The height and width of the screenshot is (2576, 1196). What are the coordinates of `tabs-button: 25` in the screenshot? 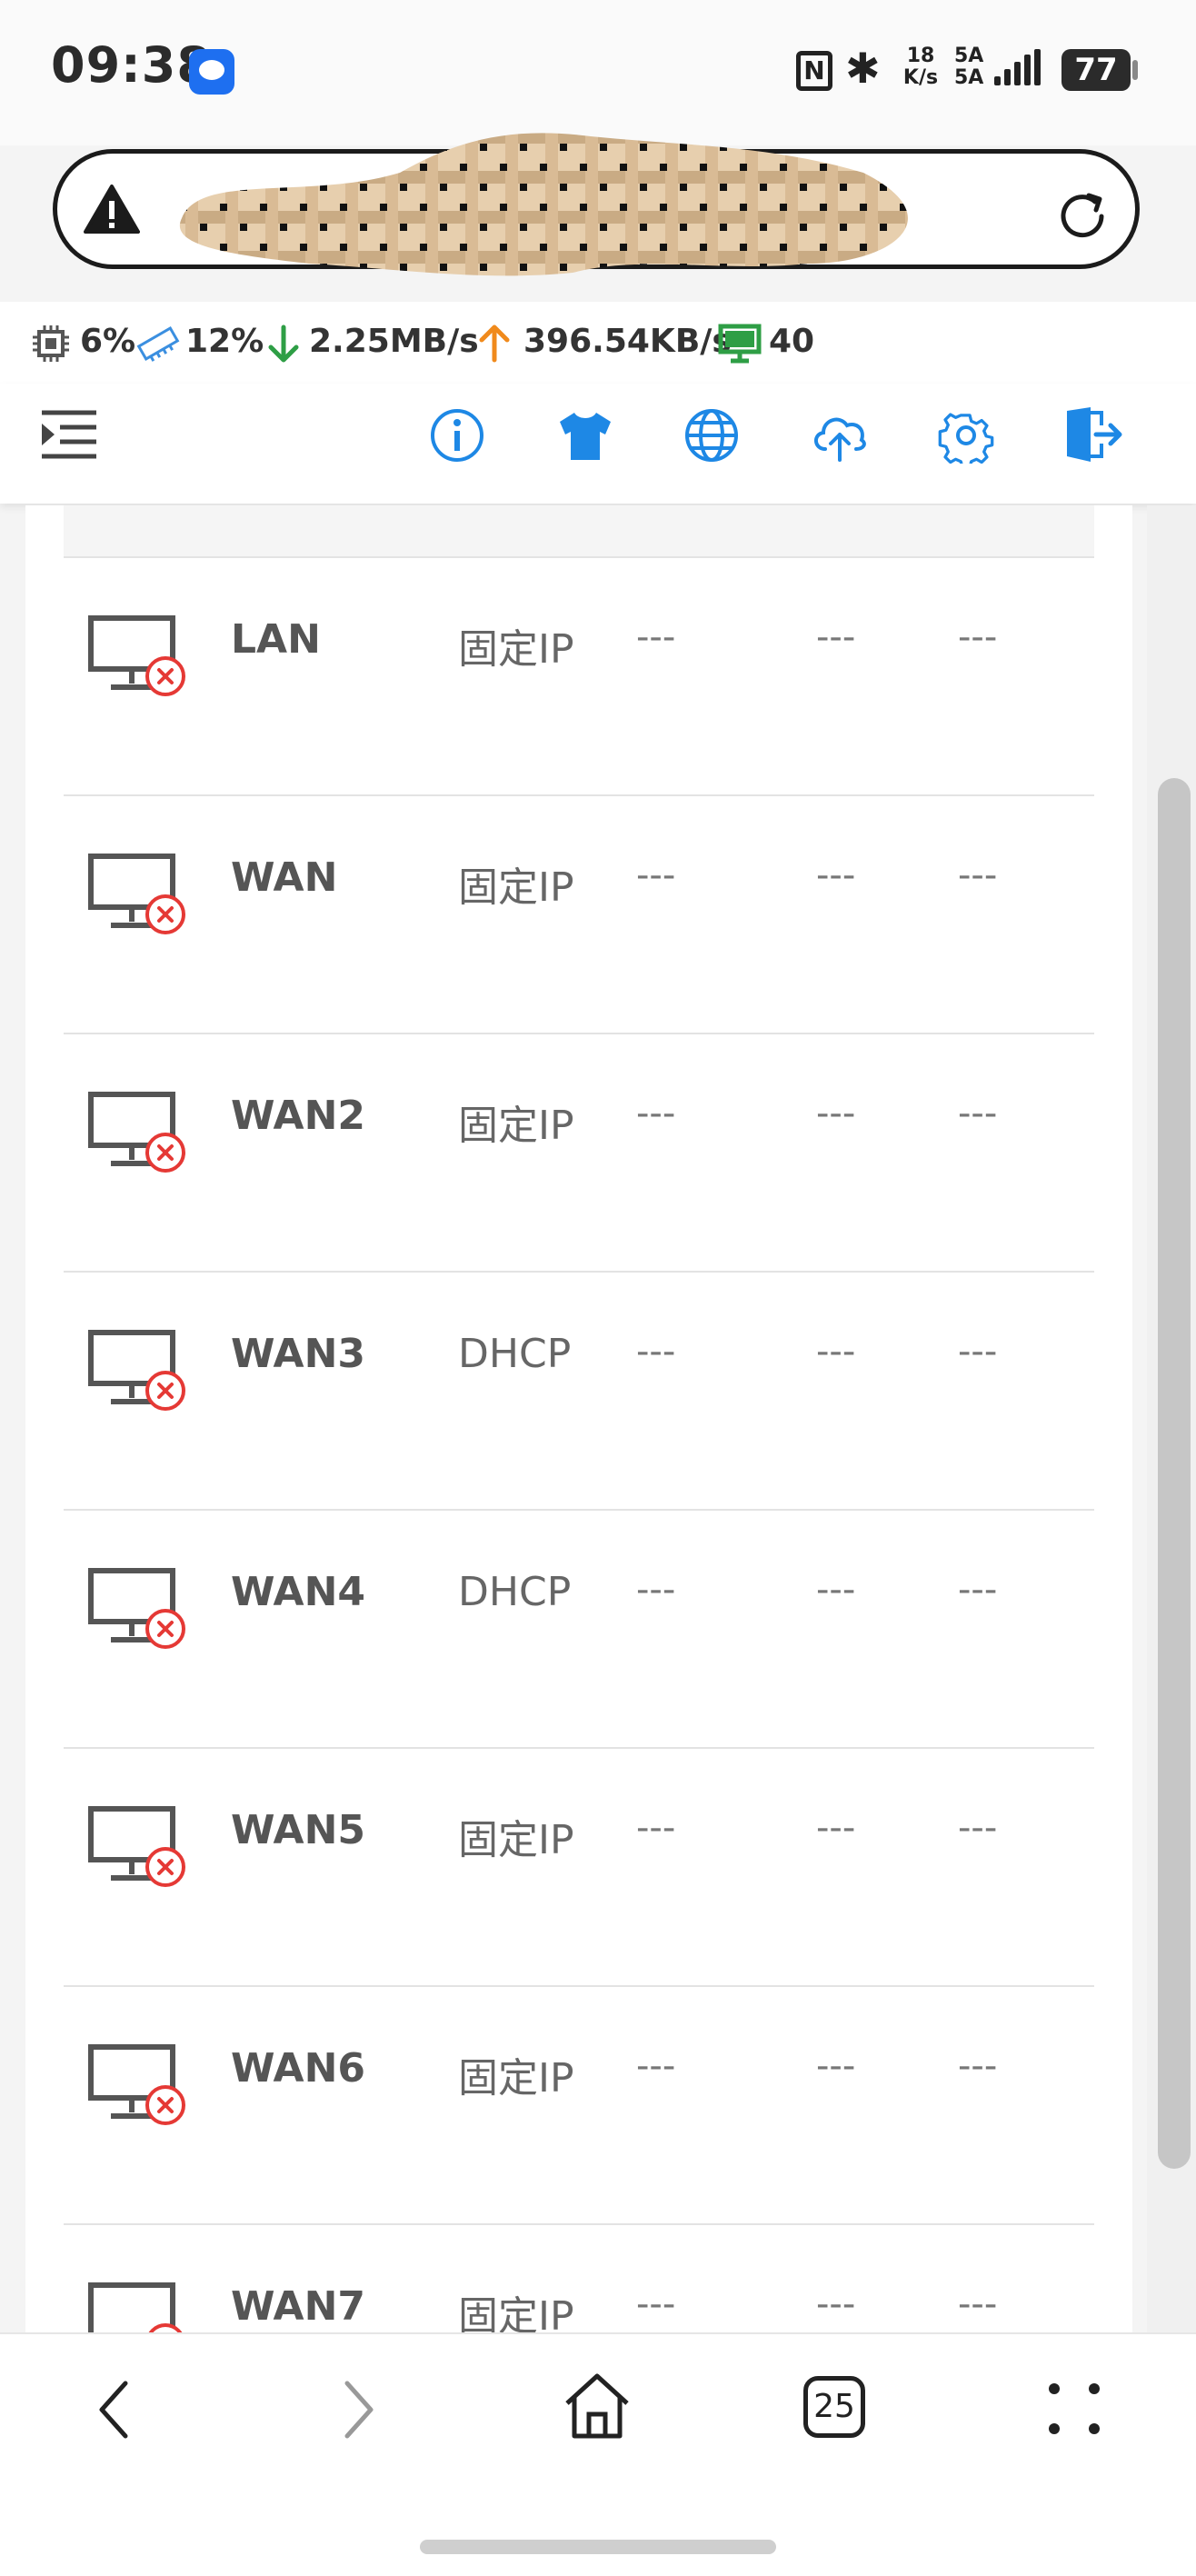 It's located at (834, 2407).